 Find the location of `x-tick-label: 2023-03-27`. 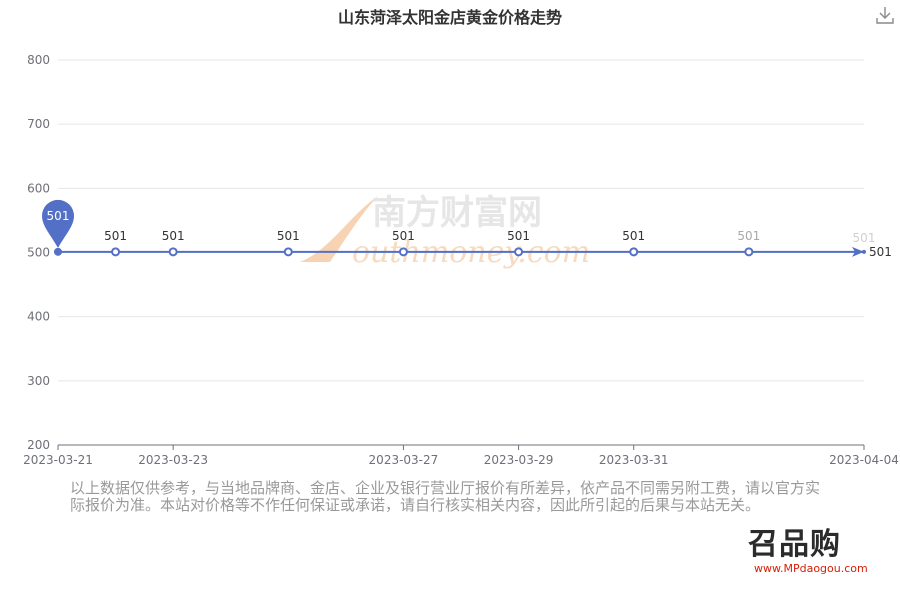

x-tick-label: 2023-03-27 is located at coordinates (404, 460).